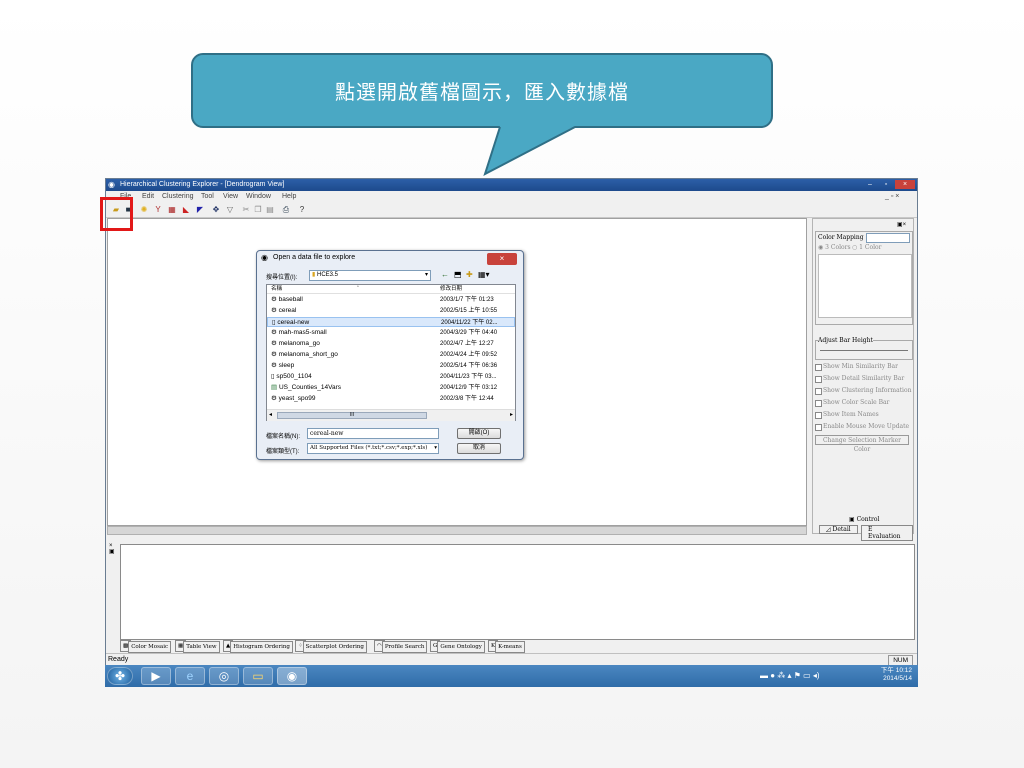 The height and width of the screenshot is (768, 1024). What do you see at coordinates (517, 592) in the screenshot?
I see `output-panel` at bounding box center [517, 592].